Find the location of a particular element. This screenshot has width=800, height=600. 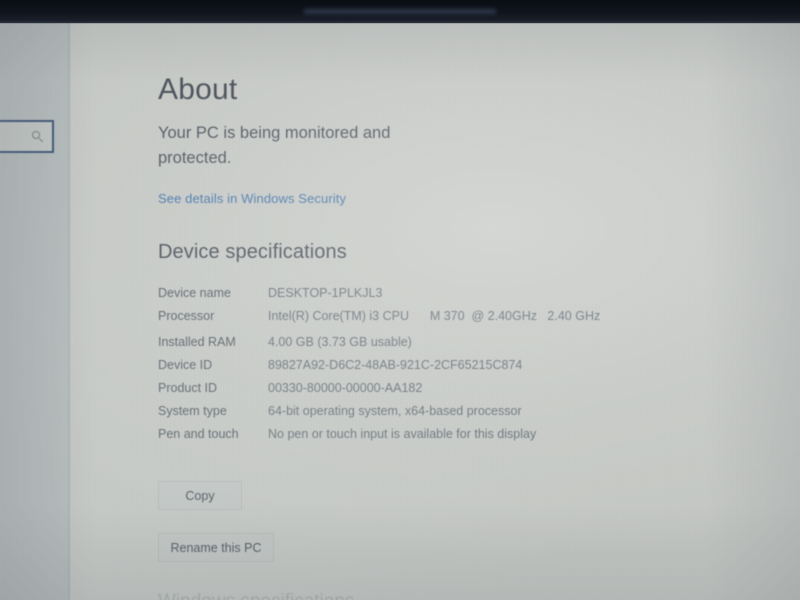

page-title: About is located at coordinates (198, 89).